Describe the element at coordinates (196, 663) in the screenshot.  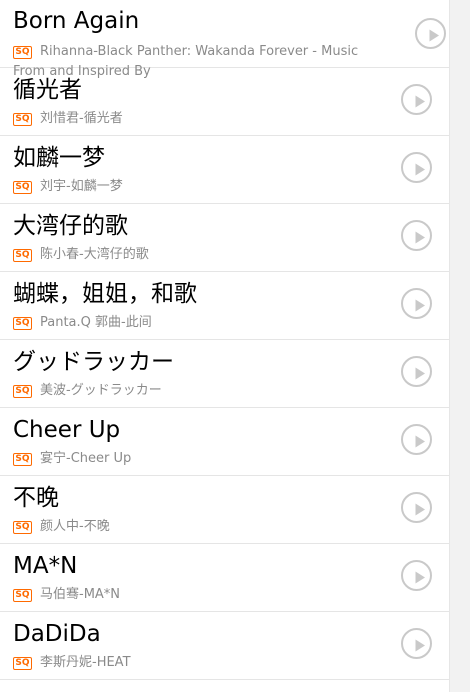
I see `song-subtitle-line: SQ 李斯丹妮-HEAT` at that location.